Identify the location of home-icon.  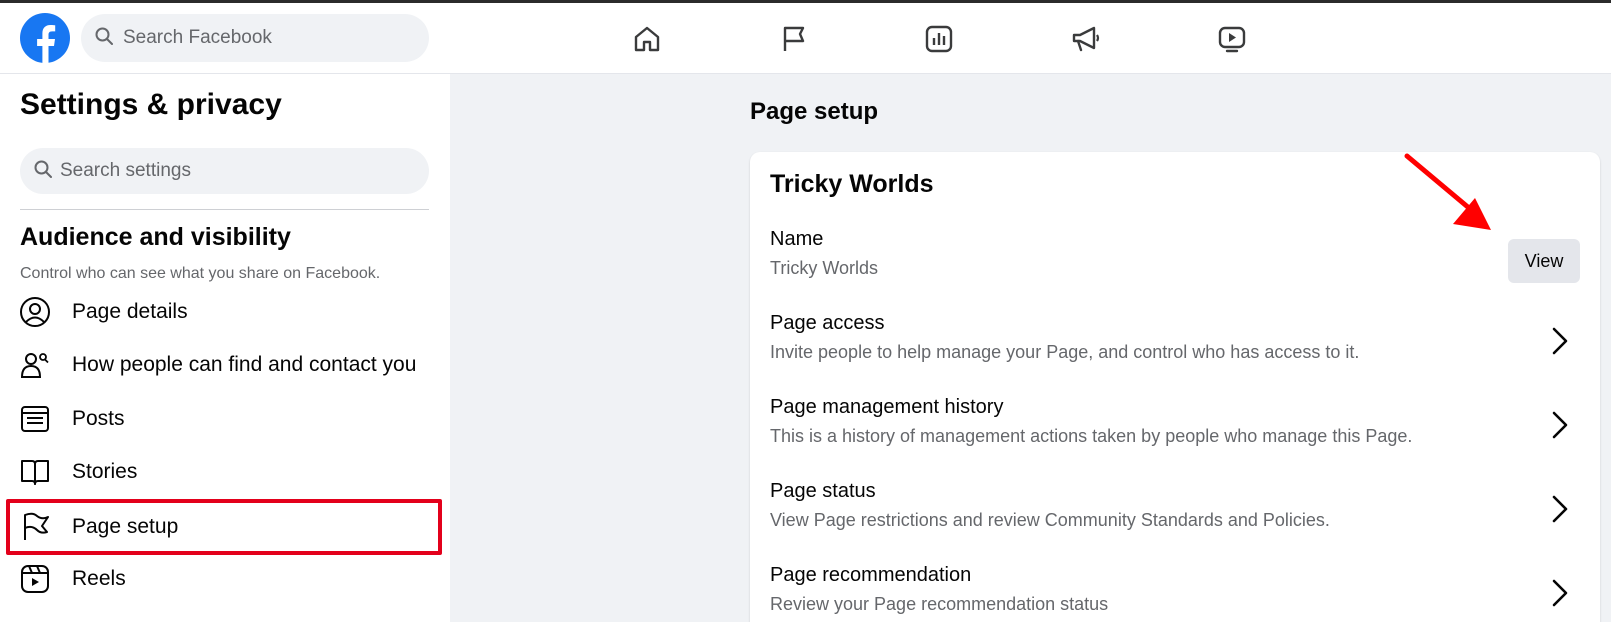
(647, 39).